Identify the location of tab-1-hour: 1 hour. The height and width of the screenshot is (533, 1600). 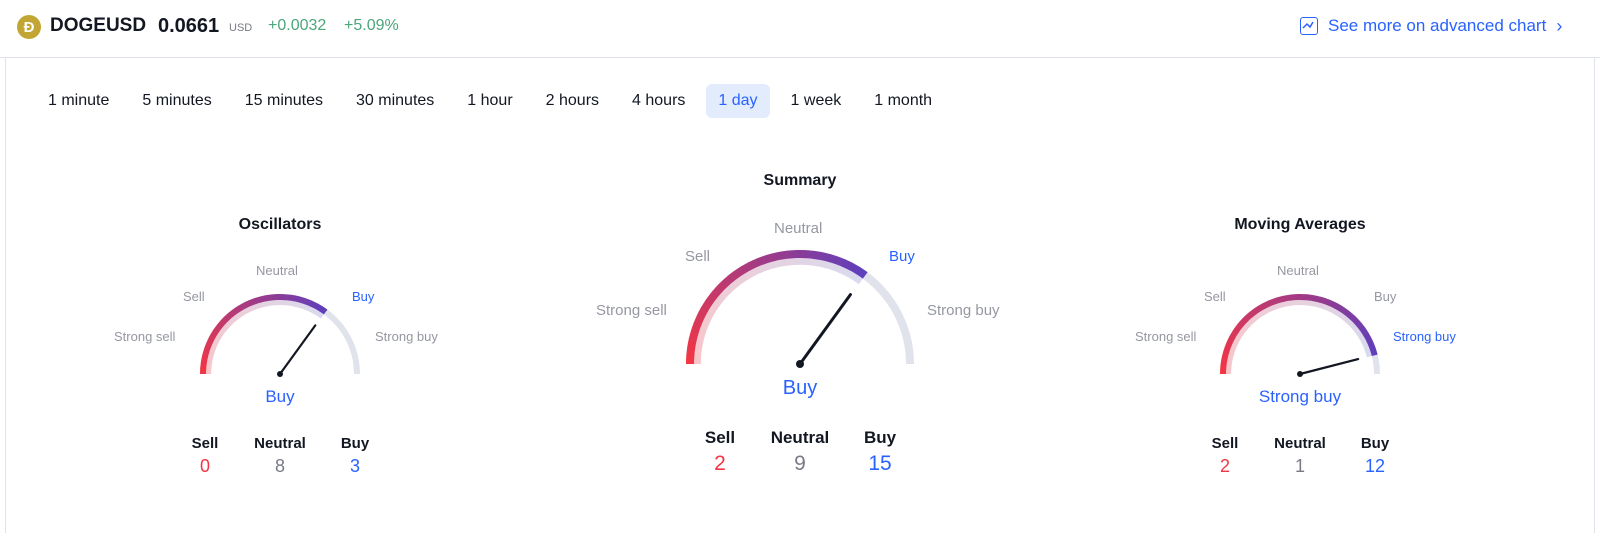
(489, 101).